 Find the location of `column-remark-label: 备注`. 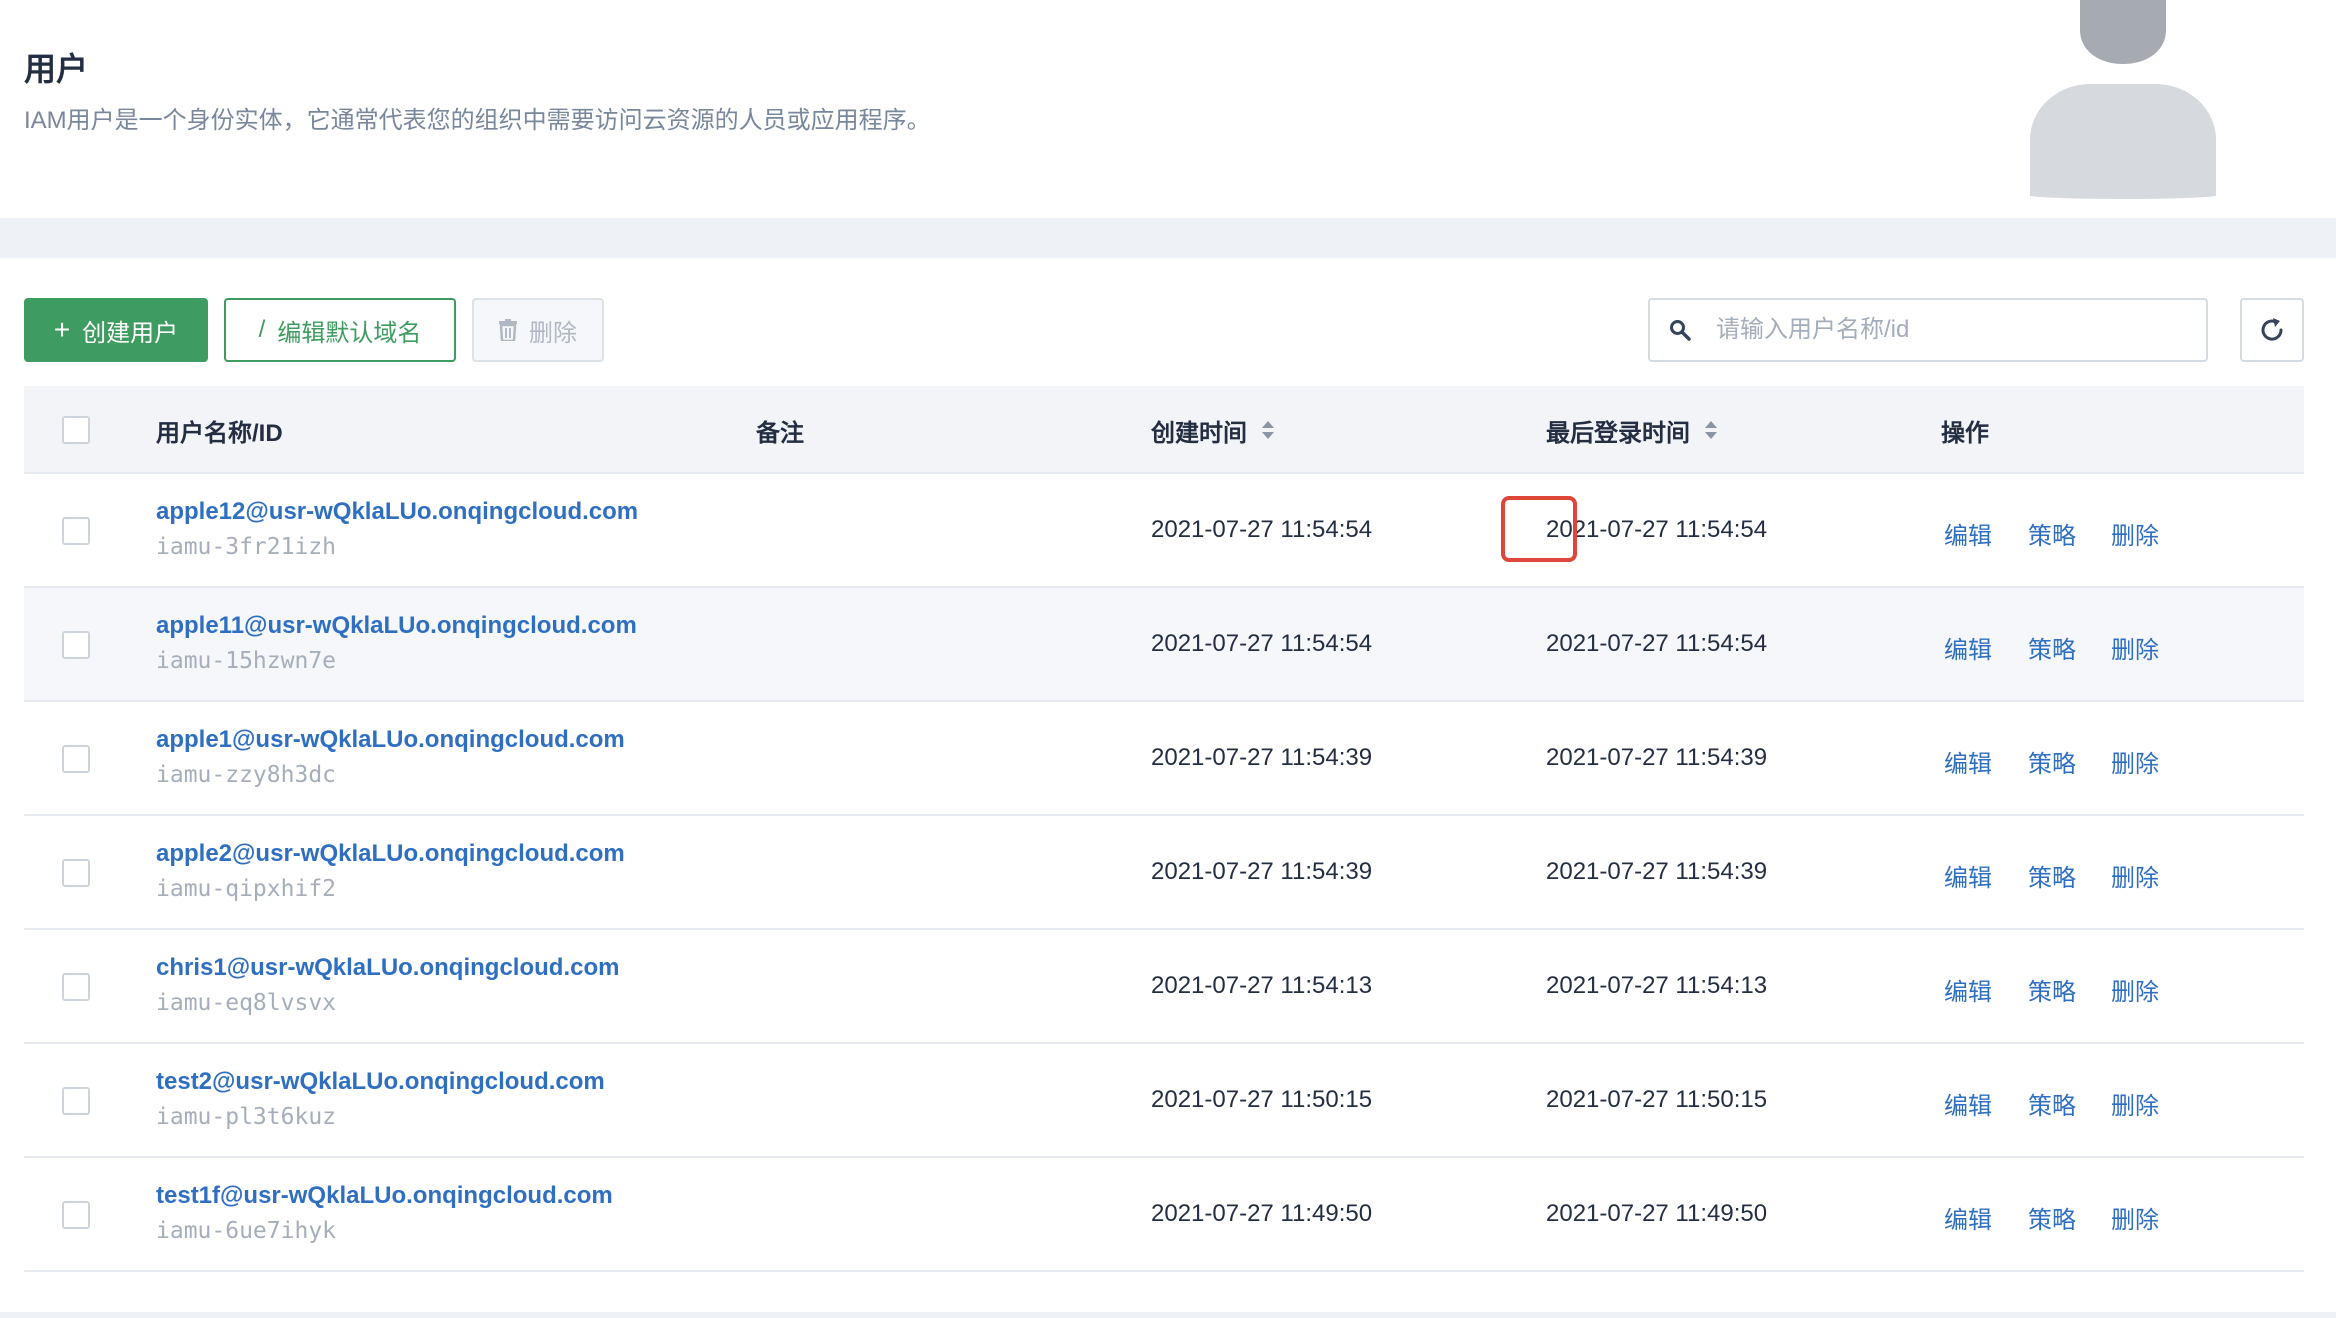

column-remark-label: 备注 is located at coordinates (780, 433).